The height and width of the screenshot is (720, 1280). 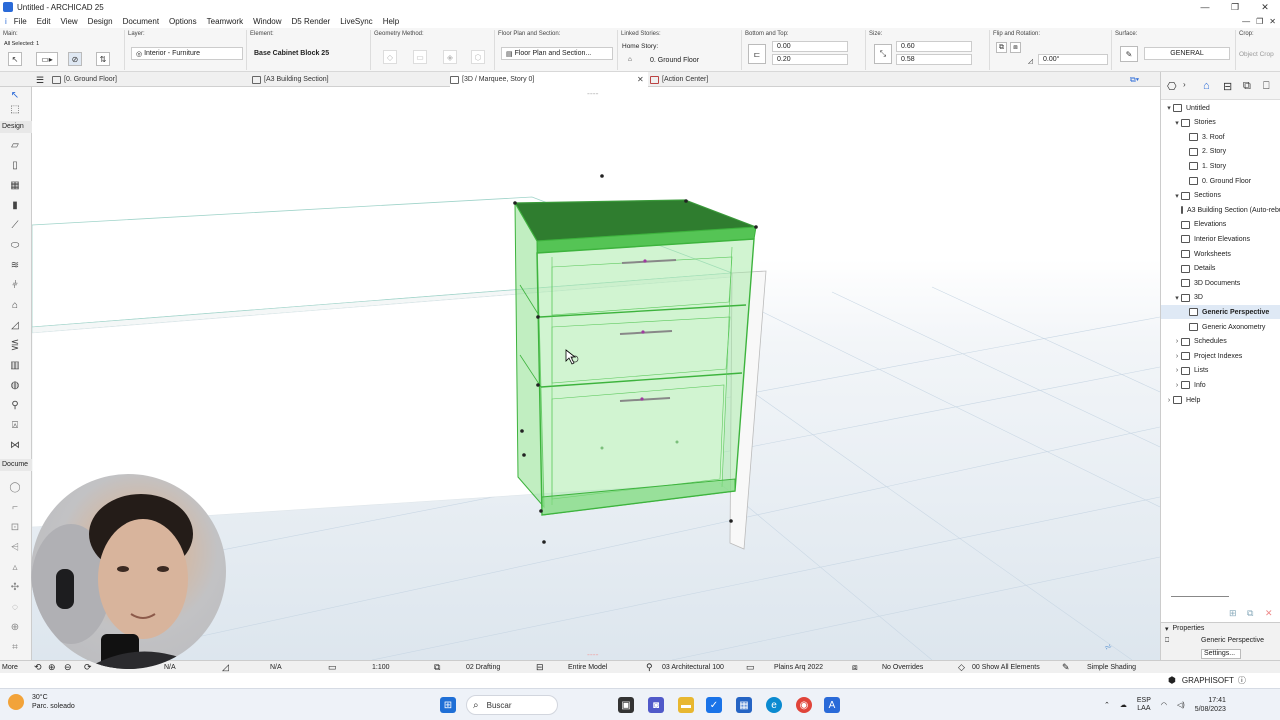 I want to click on fill-tool-icon: ▵, so click(x=15, y=567).